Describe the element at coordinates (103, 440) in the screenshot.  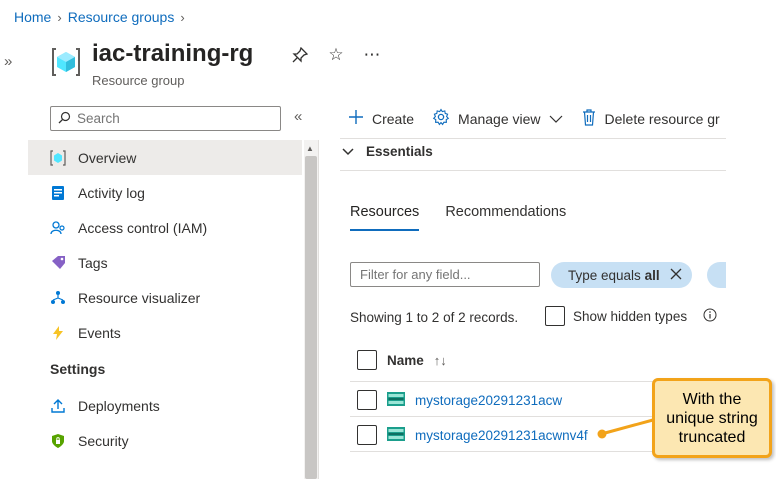
I see `sidebar-item-label: Security` at that location.